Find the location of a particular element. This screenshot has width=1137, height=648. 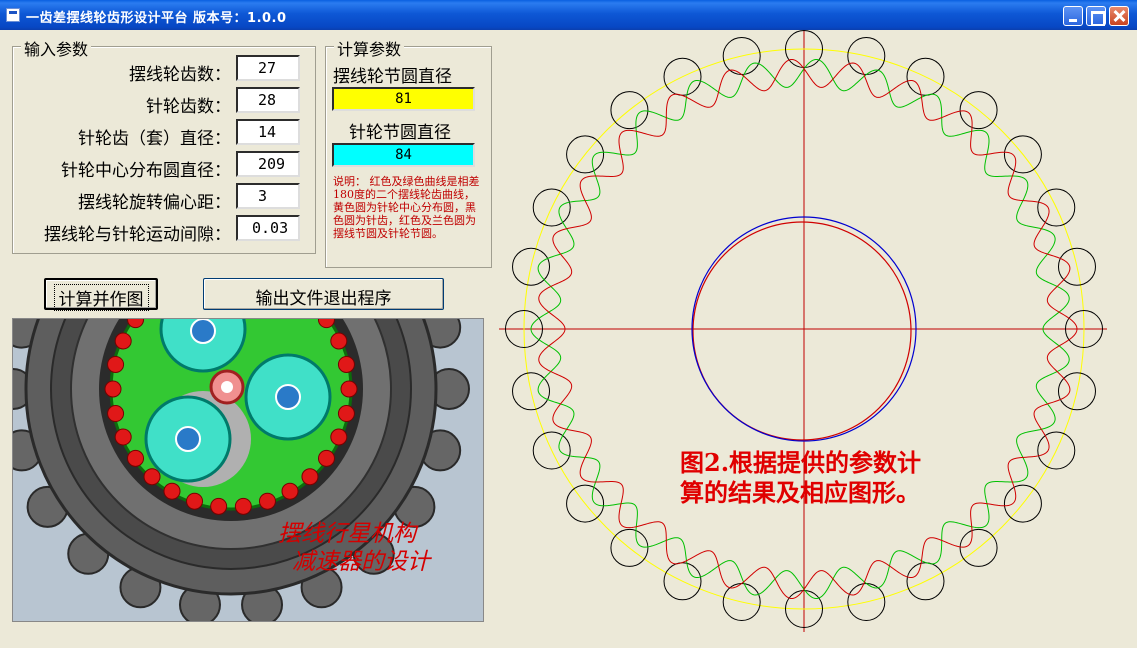

app-icon is located at coordinates (13, 15).